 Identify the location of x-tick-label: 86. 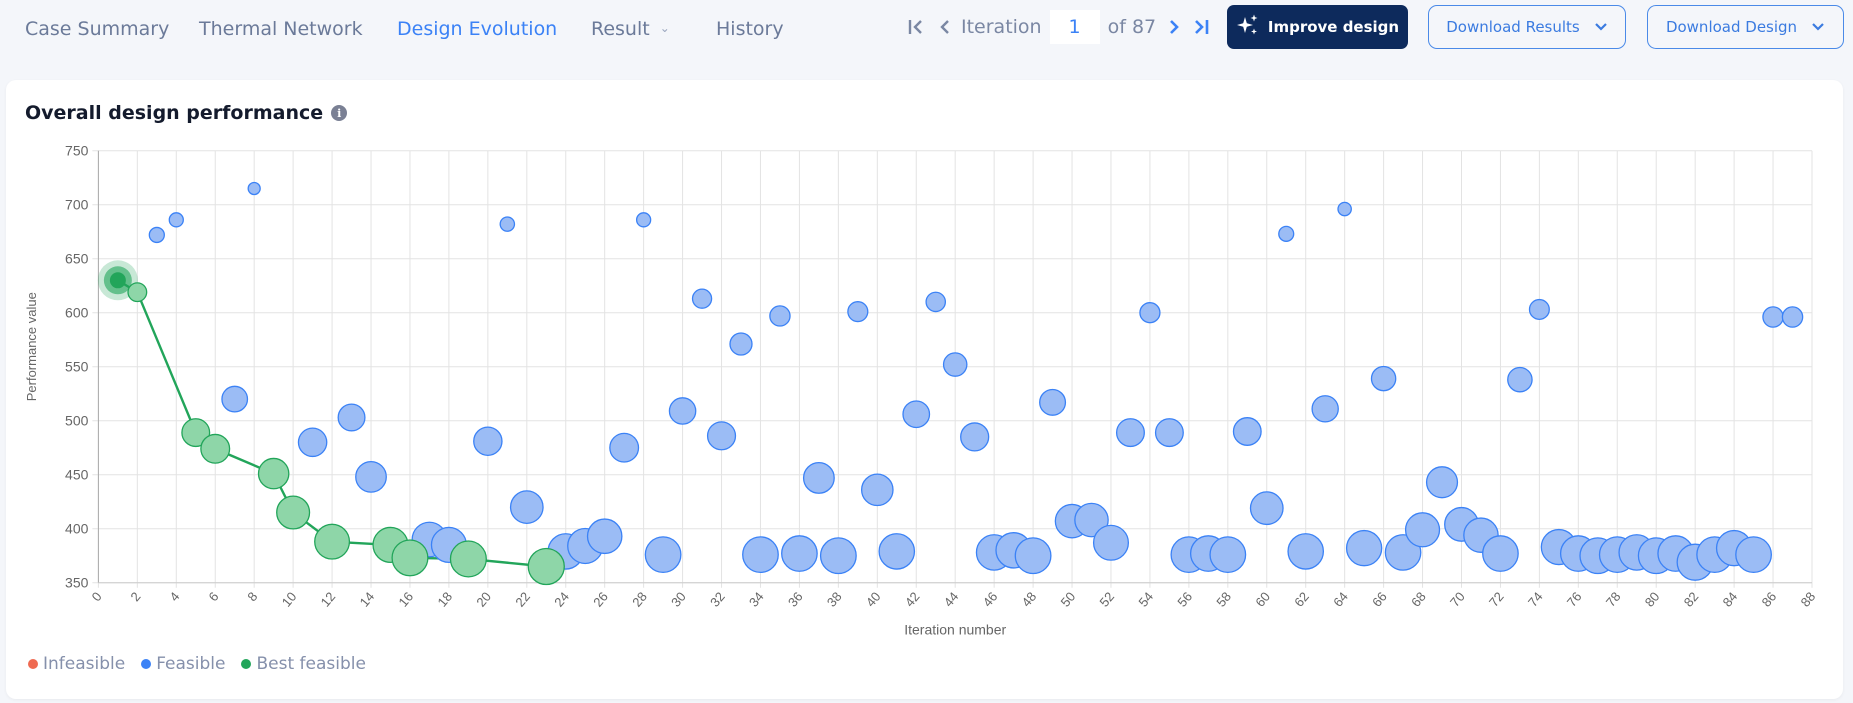
(1769, 599).